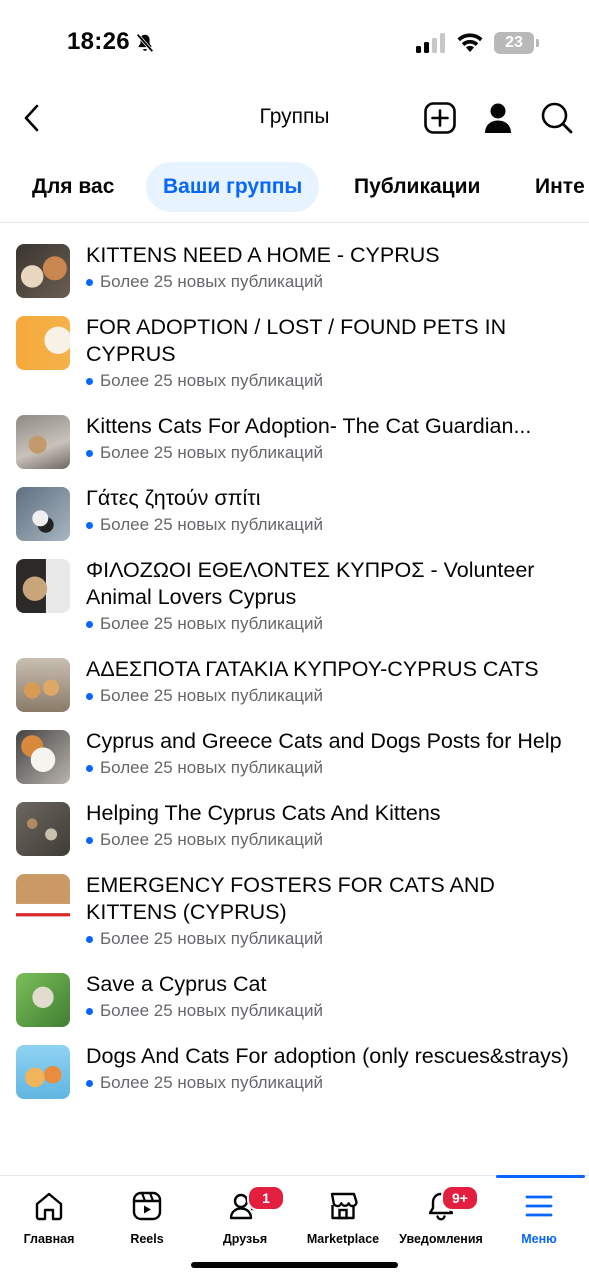 Image resolution: width=589 pixels, height=1280 pixels. I want to click on nav-label: Marketplace, so click(343, 1239).